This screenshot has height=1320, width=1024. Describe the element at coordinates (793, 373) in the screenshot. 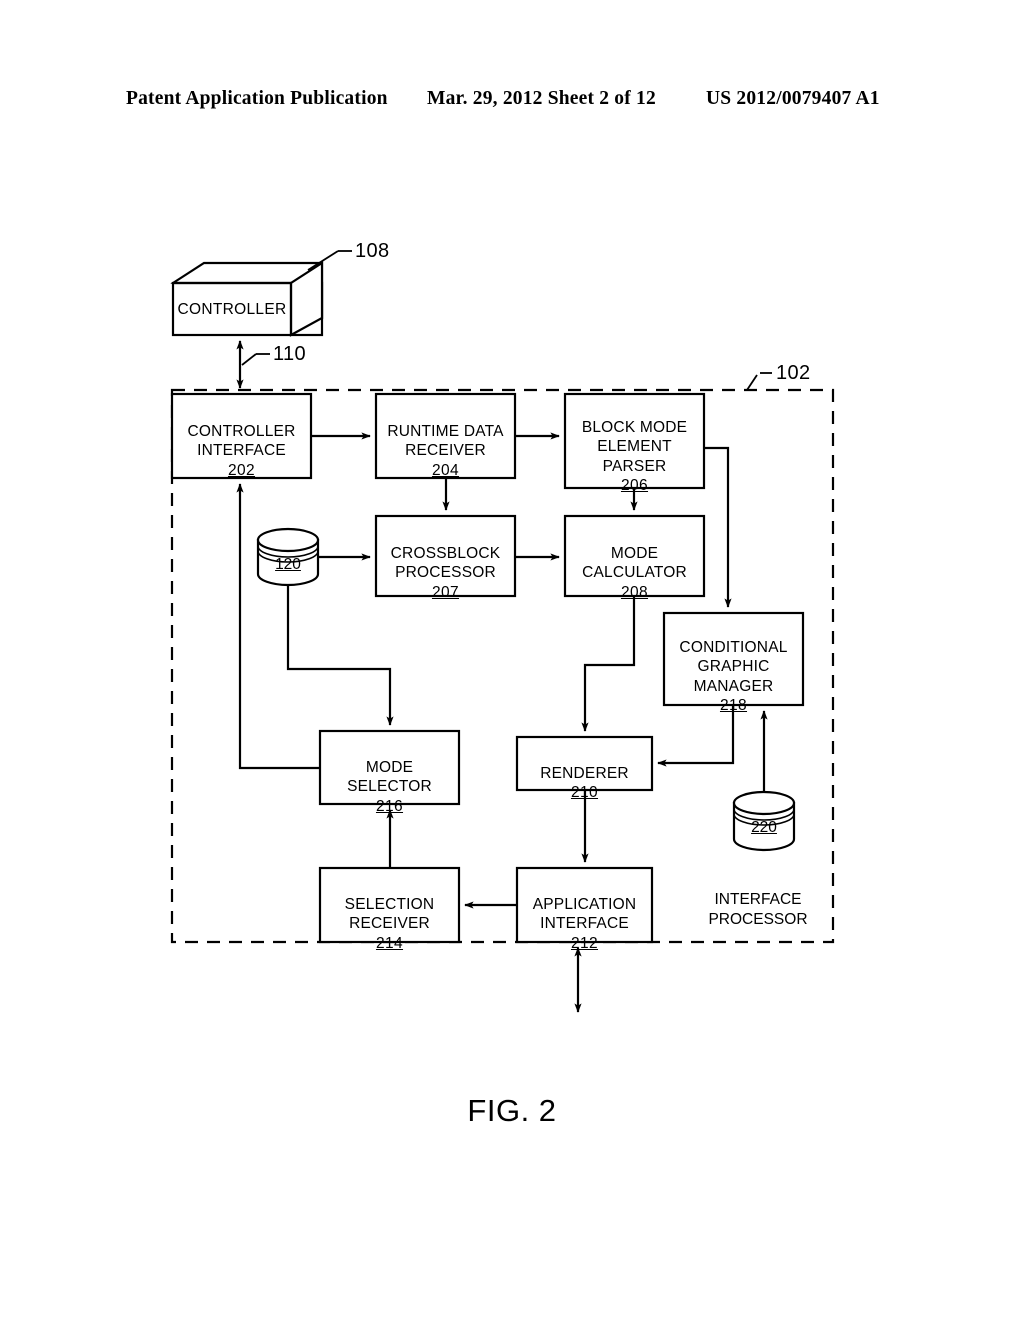

I see `ref-label-102: 102` at that location.